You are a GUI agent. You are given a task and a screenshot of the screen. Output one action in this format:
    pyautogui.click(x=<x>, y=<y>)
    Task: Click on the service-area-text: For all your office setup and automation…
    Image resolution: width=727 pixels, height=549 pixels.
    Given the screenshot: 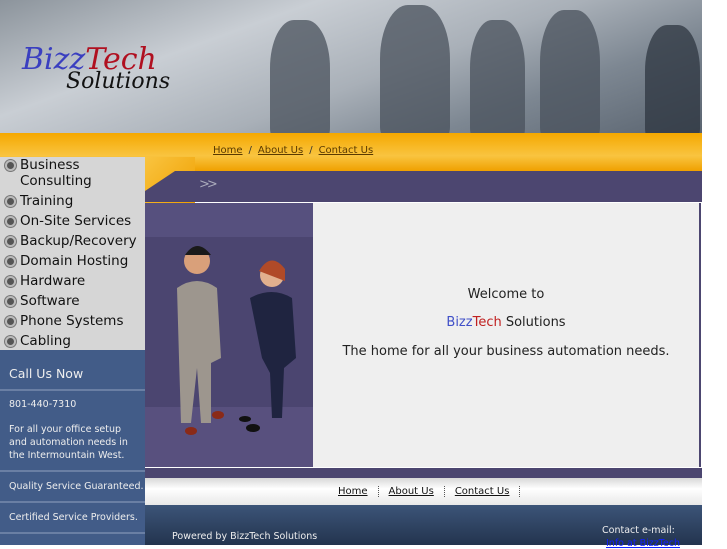 What is the action you would take?
    pyautogui.click(x=72, y=447)
    